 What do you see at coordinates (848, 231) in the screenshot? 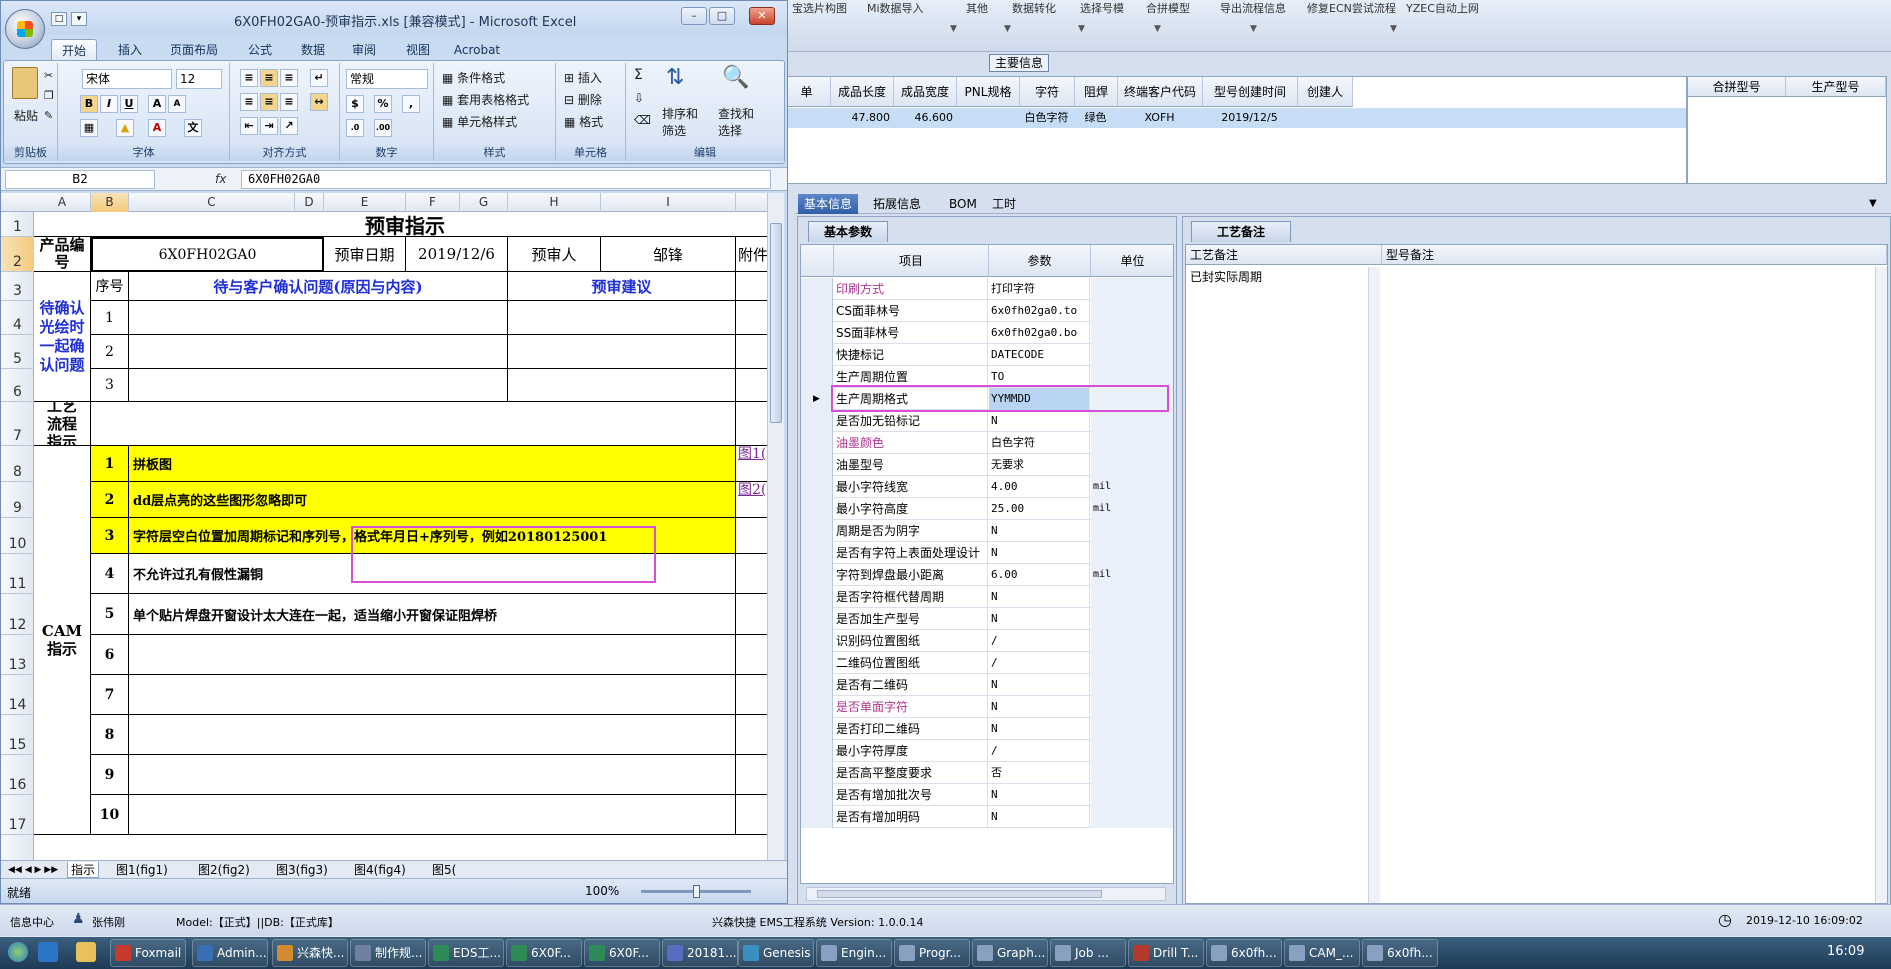
I see `tab-basic-params: 基本参数` at bounding box center [848, 231].